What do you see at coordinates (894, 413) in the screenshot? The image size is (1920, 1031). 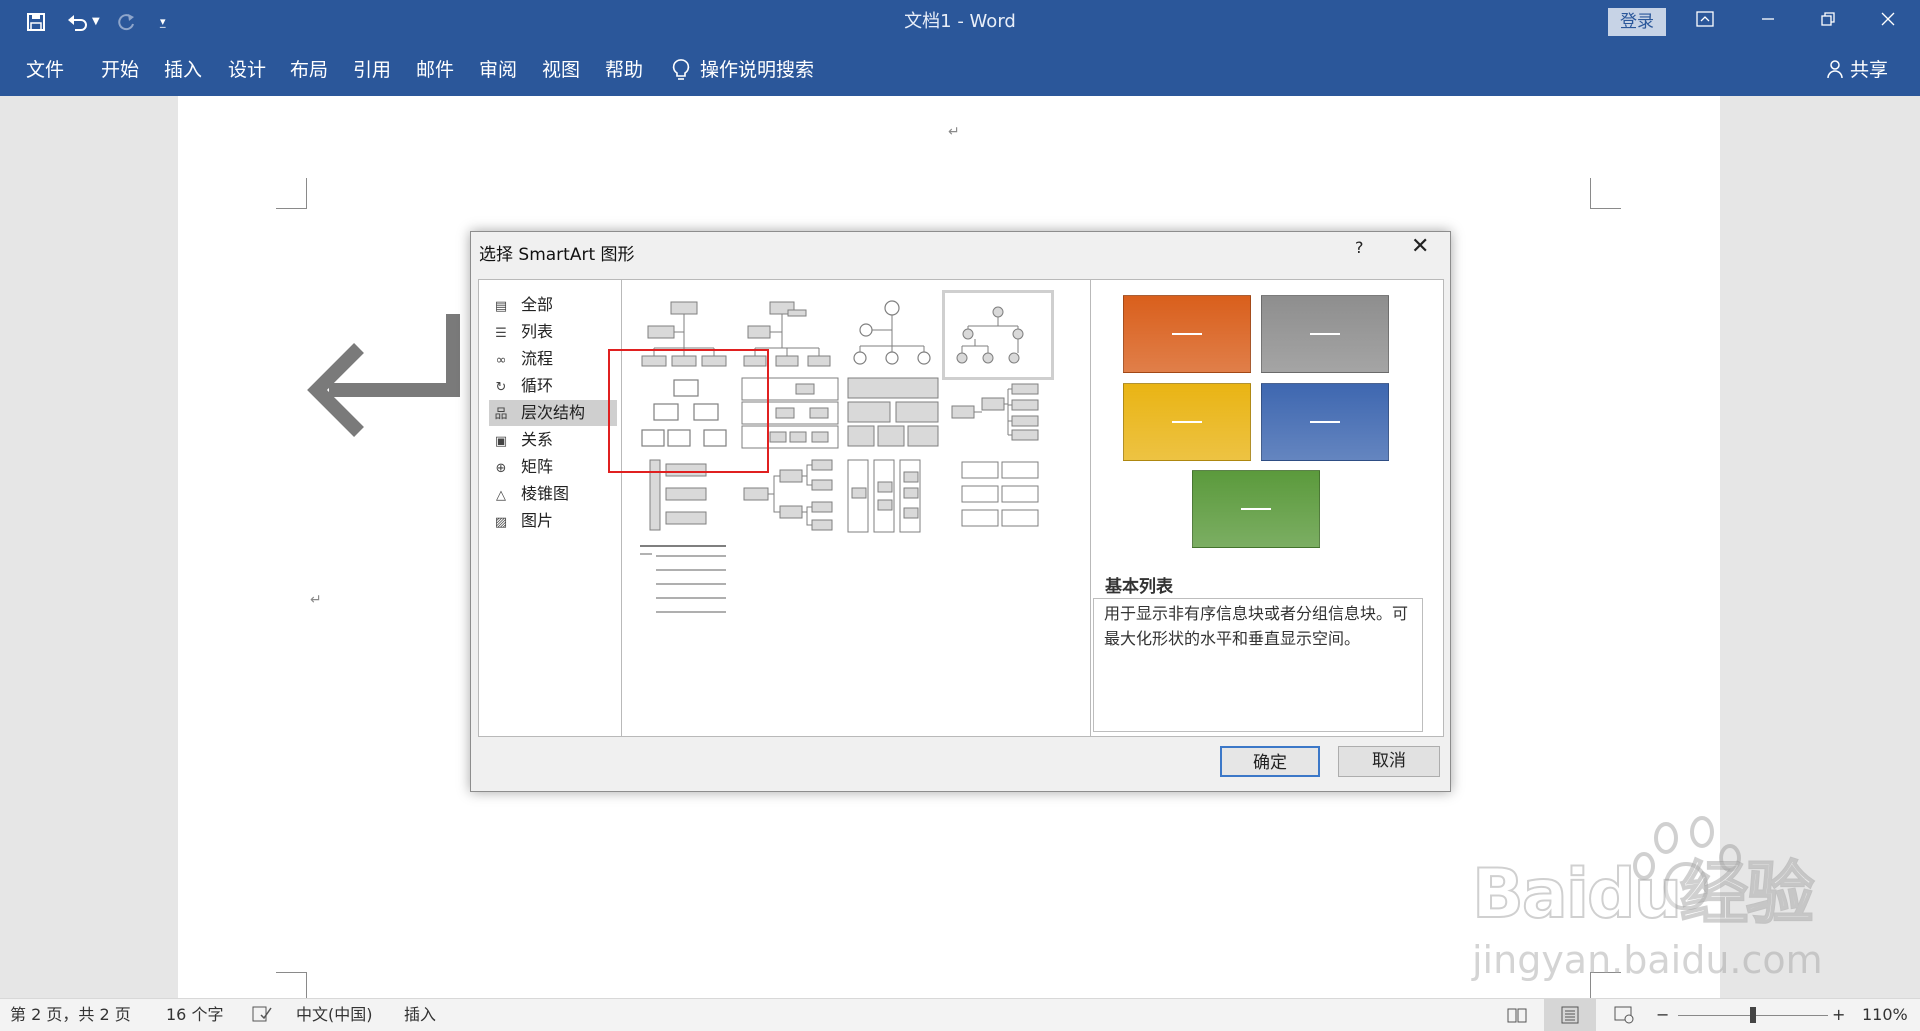 I see `layout-table-hierarchy-thumbnail` at bounding box center [894, 413].